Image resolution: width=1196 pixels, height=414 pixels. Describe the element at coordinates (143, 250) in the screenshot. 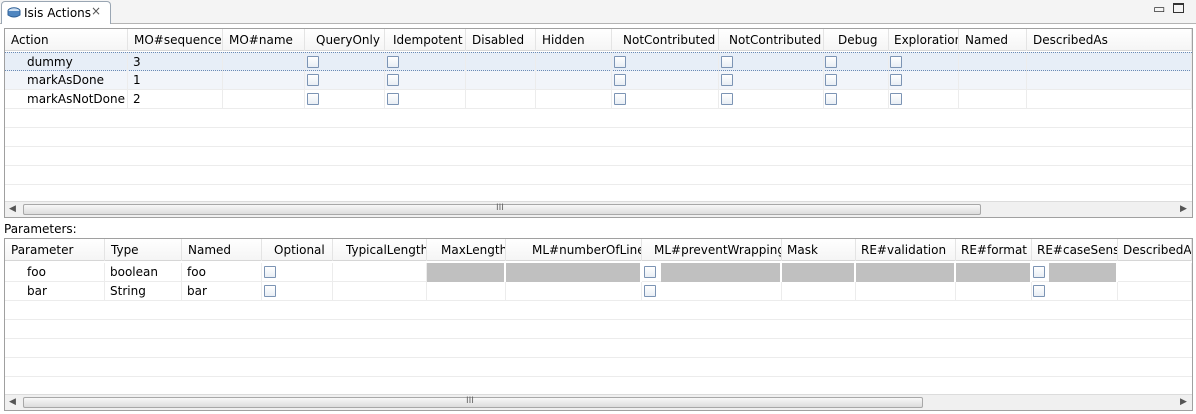

I see `column-header-type: Type` at that location.